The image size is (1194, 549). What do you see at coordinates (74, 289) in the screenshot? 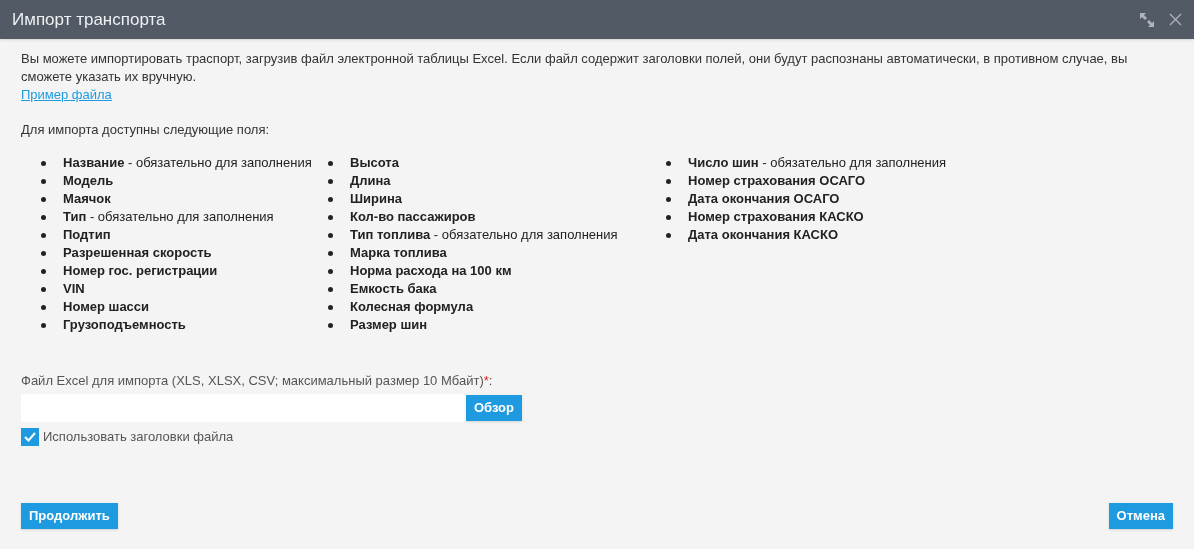
I see `field-item: VIN` at bounding box center [74, 289].